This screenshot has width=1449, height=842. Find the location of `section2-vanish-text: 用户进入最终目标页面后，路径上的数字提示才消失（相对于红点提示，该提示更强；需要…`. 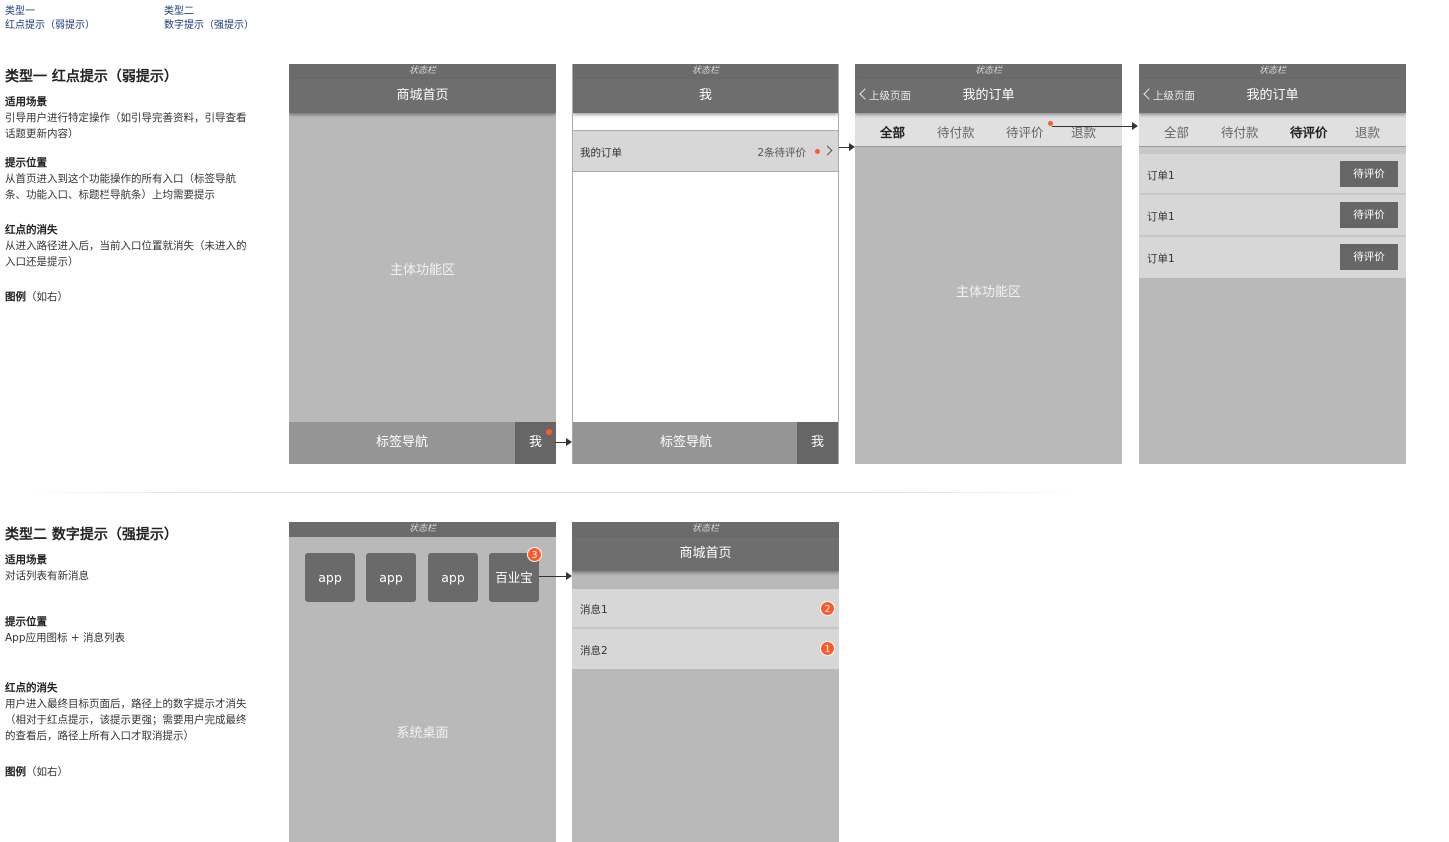

section2-vanish-text: 用户进入最终目标页面后，路径上的数字提示才消失（相对于红点提示，该提示更强；需要… is located at coordinates (126, 720).